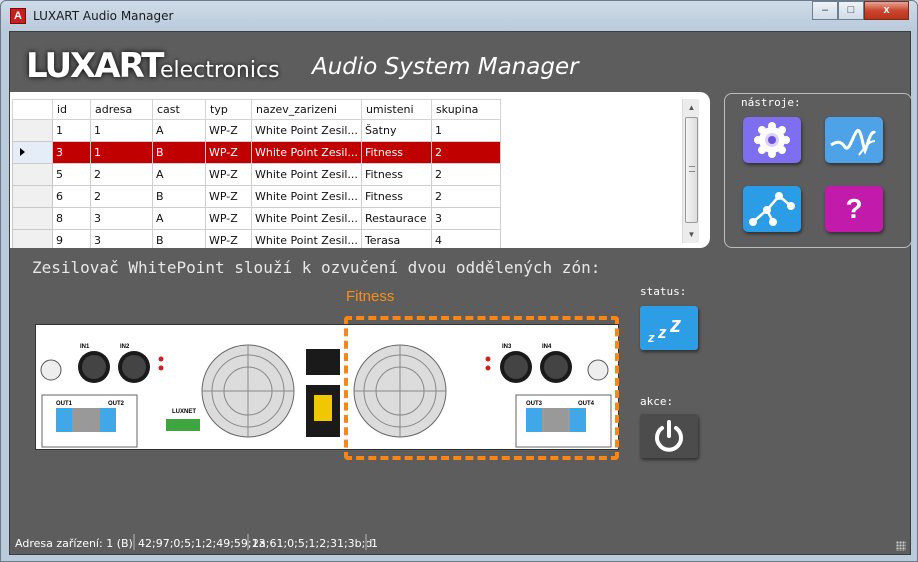 The width and height of the screenshot is (918, 562). Describe the element at coordinates (691, 107) in the screenshot. I see `scroll-up-arrow-icon: ▲` at that location.